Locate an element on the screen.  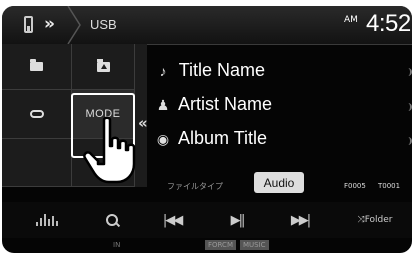
folder-up-button is located at coordinates (103, 67).